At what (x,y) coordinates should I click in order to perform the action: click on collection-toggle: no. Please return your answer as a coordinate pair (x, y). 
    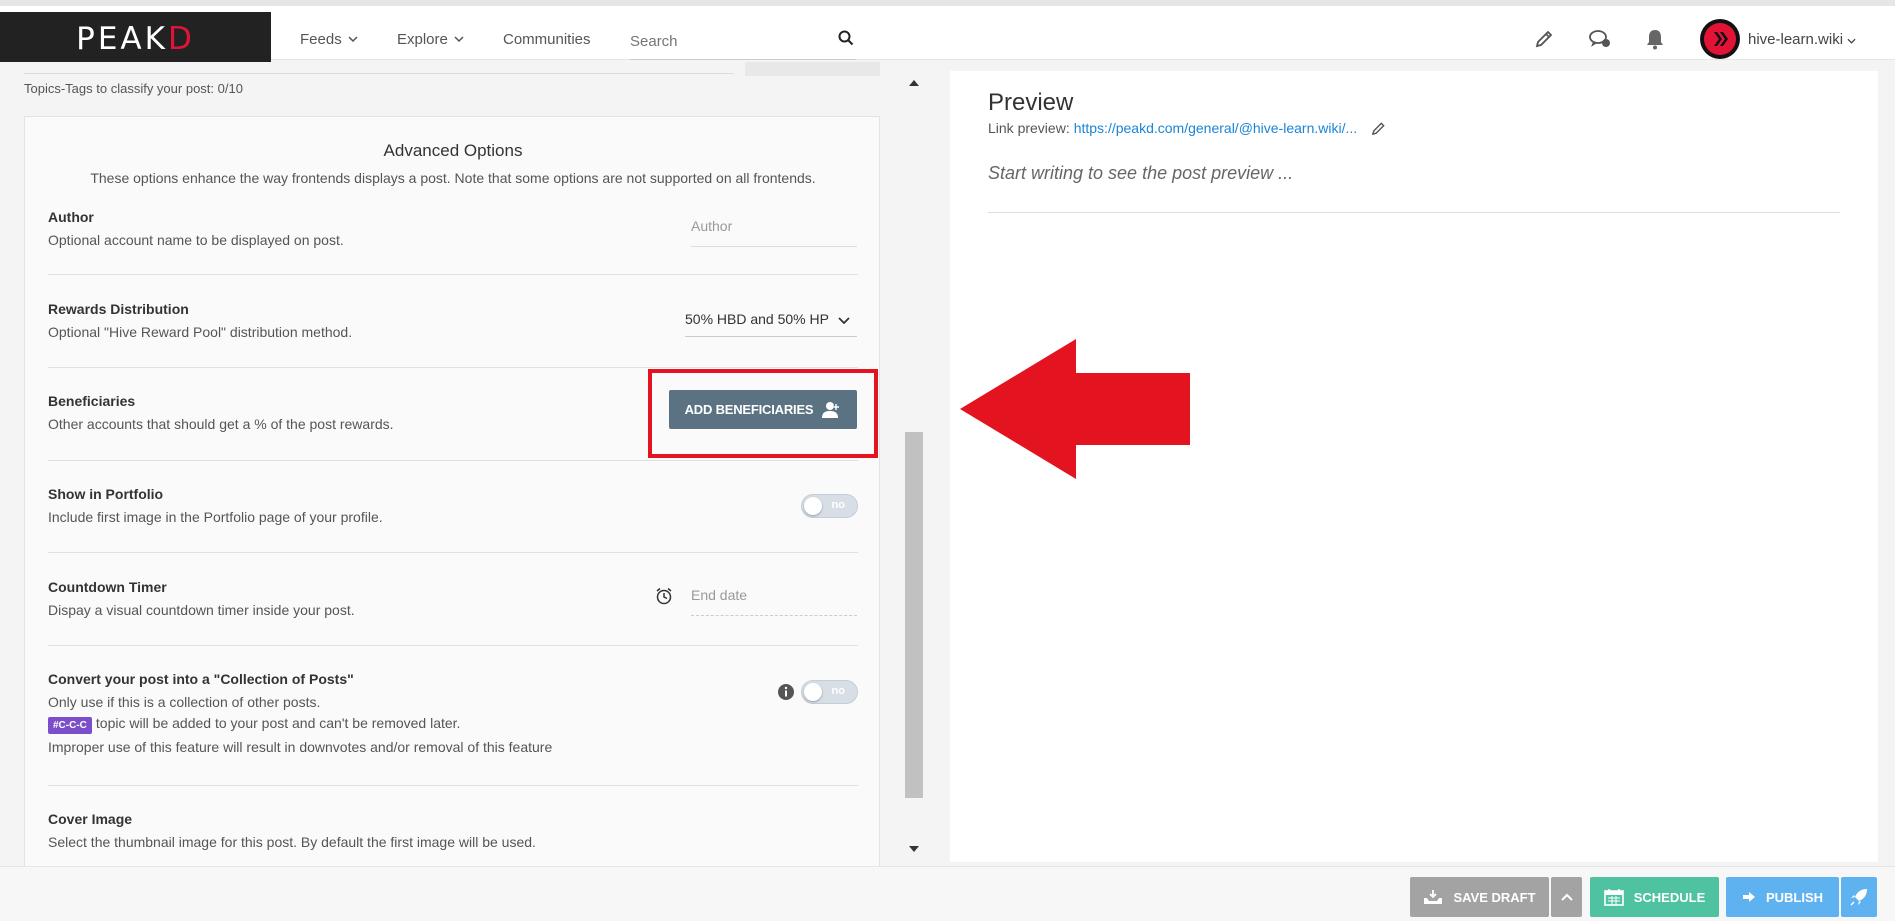
    Looking at the image, I should click on (829, 692).